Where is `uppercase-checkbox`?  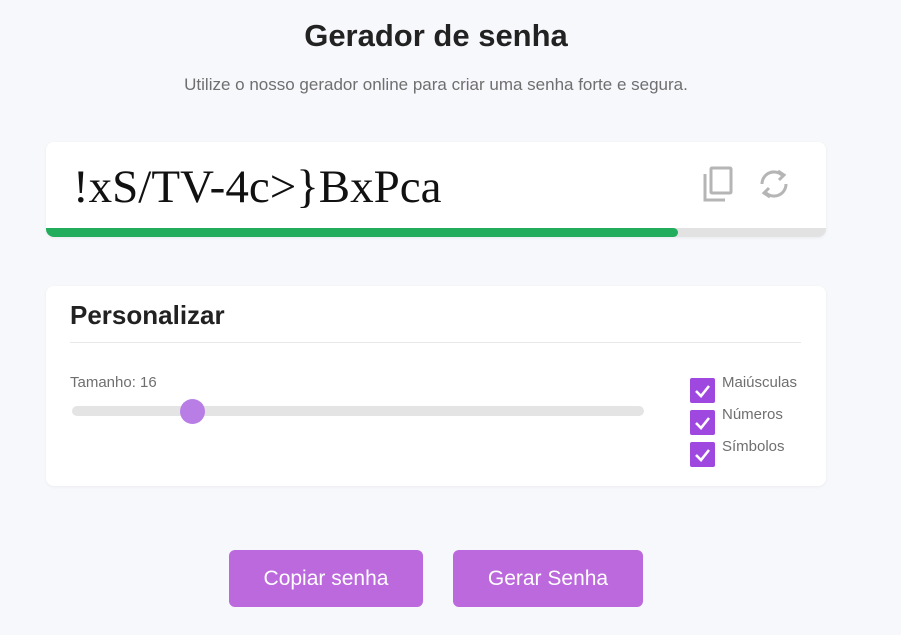
uppercase-checkbox is located at coordinates (702, 390).